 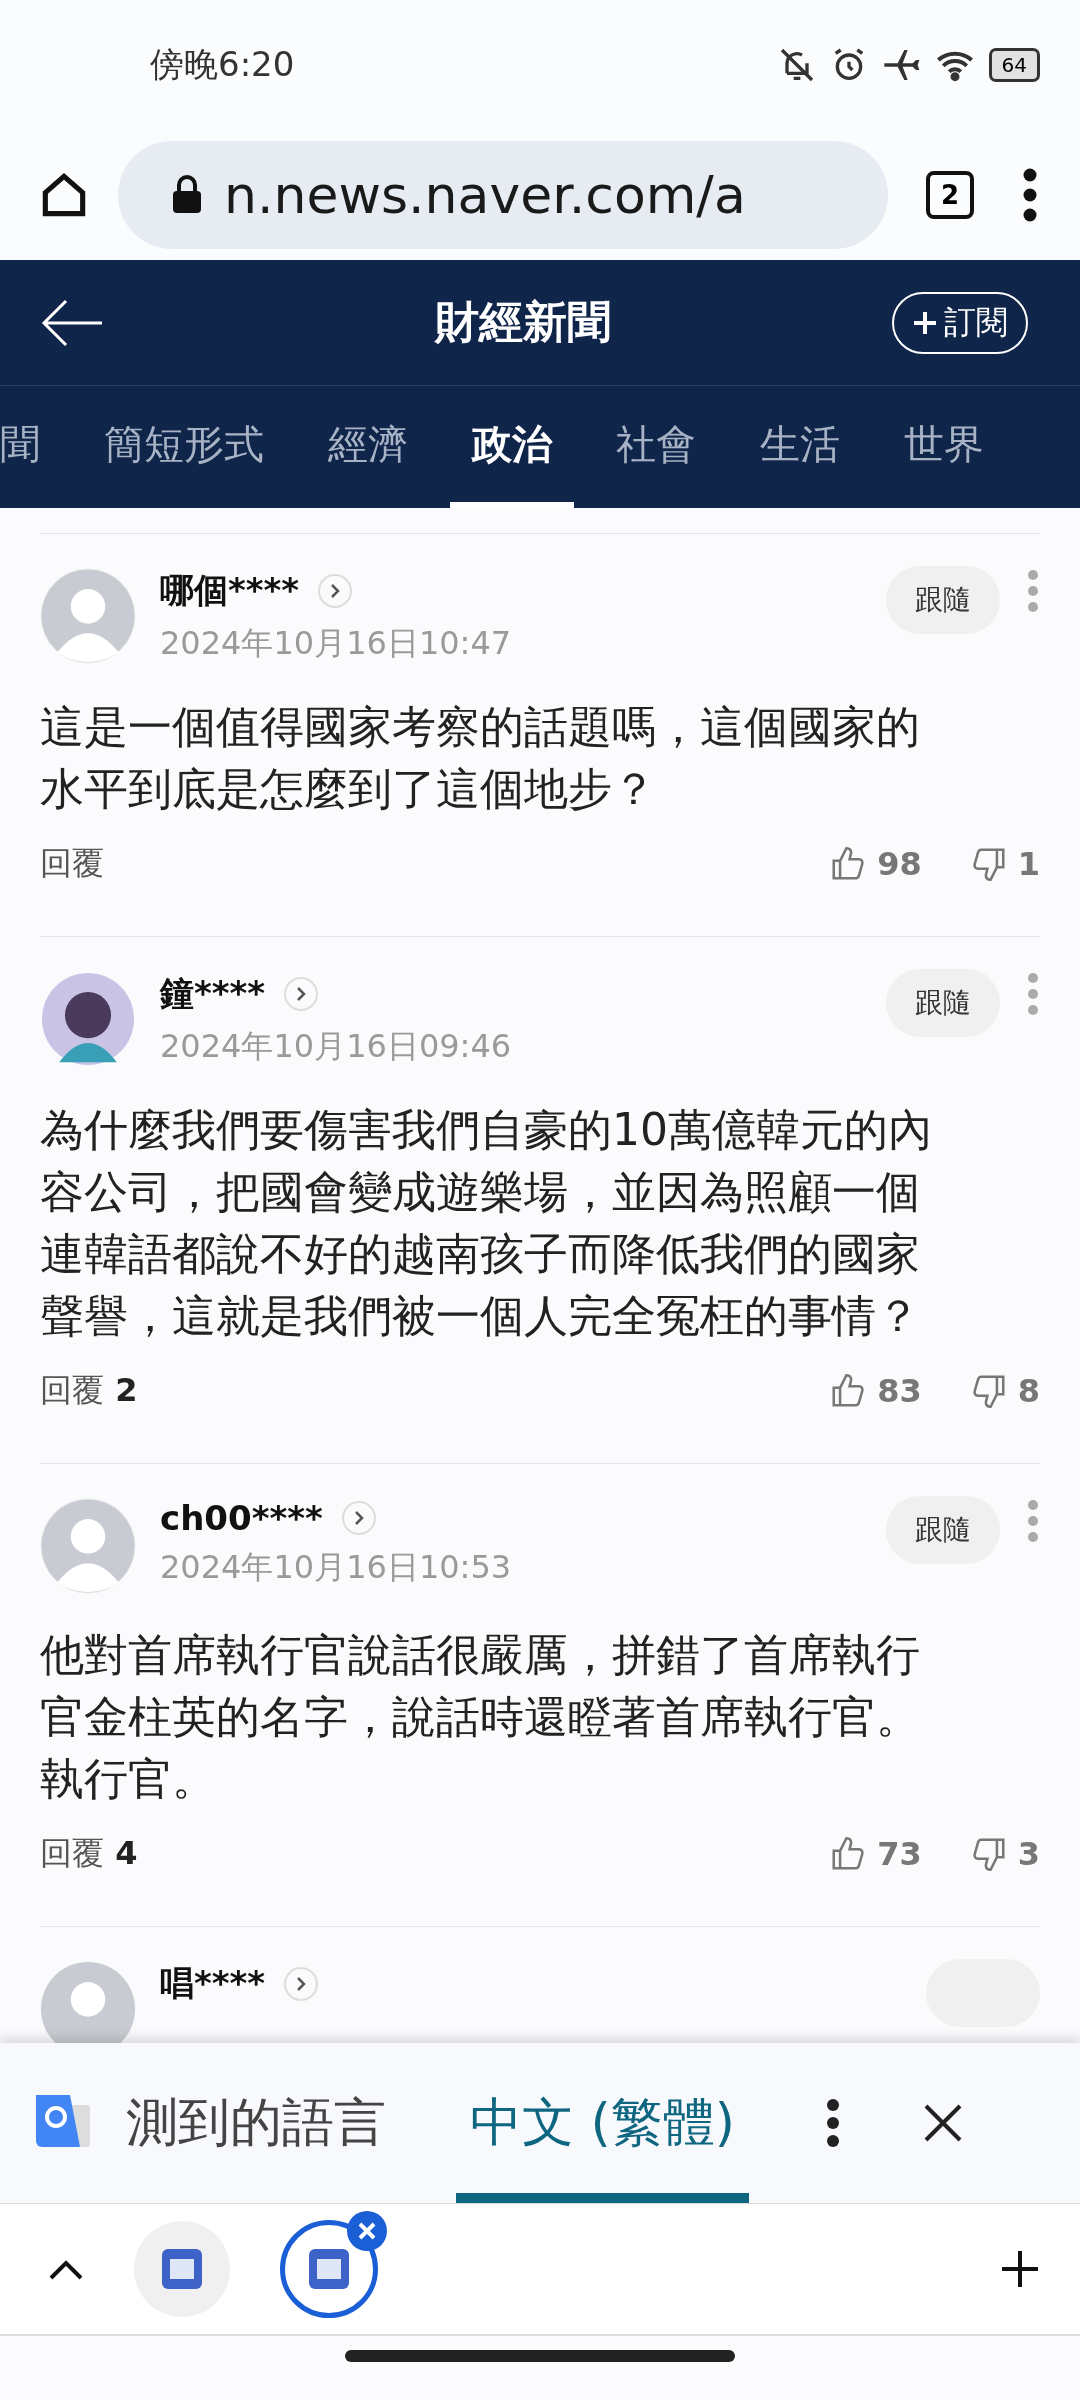 What do you see at coordinates (800, 447) in the screenshot?
I see `category-tab: 生活` at bounding box center [800, 447].